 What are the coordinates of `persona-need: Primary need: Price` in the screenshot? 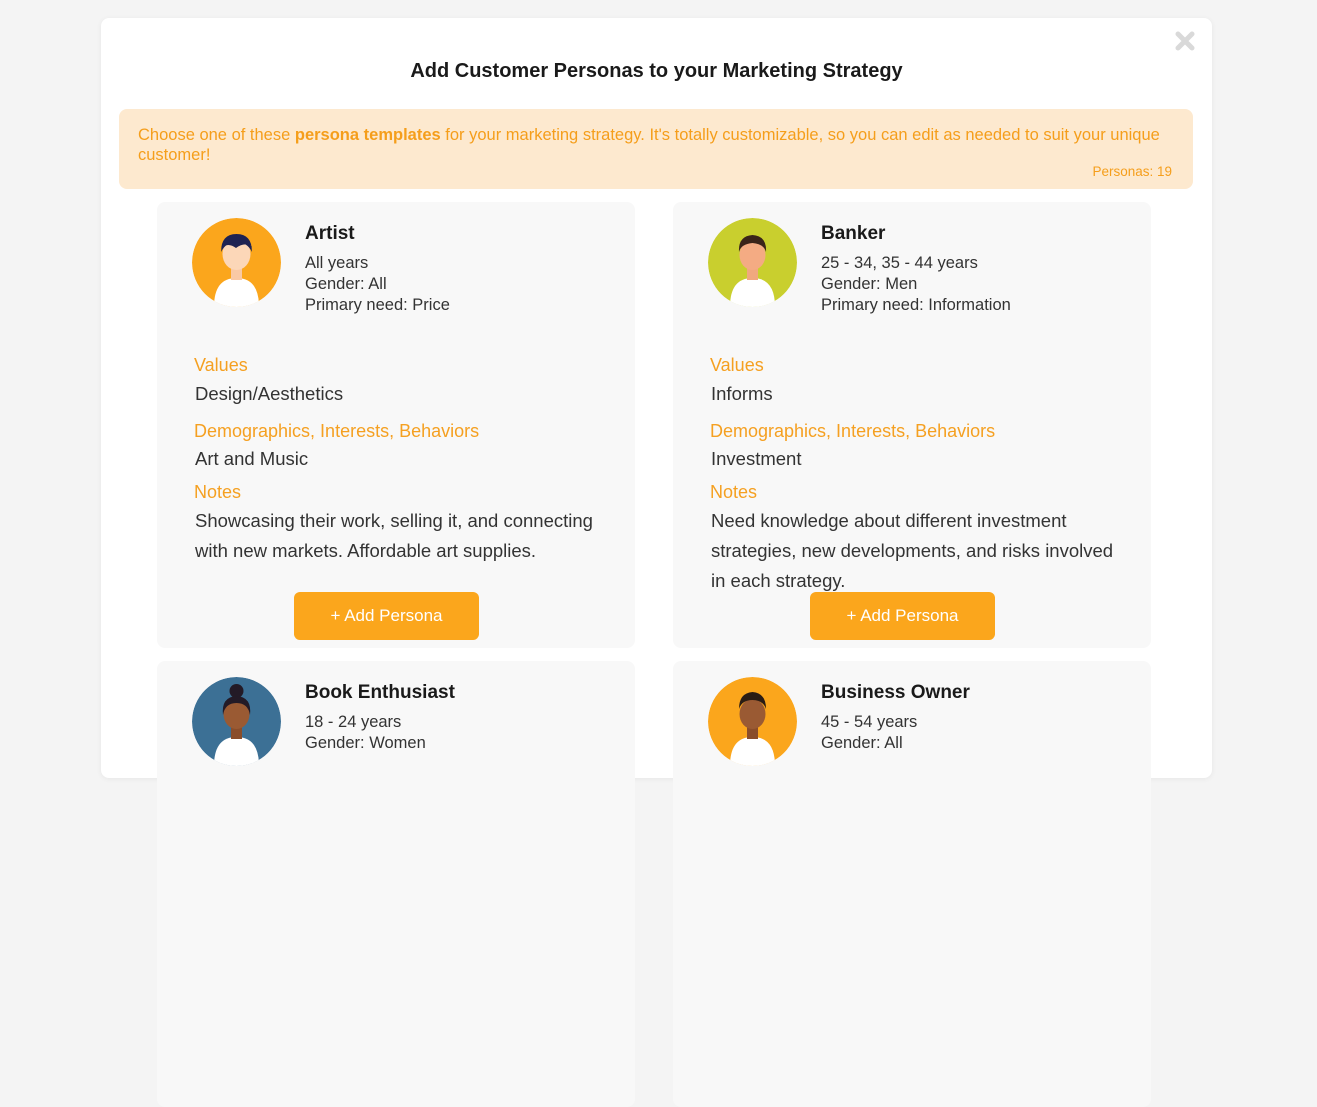 It's located at (377, 305).